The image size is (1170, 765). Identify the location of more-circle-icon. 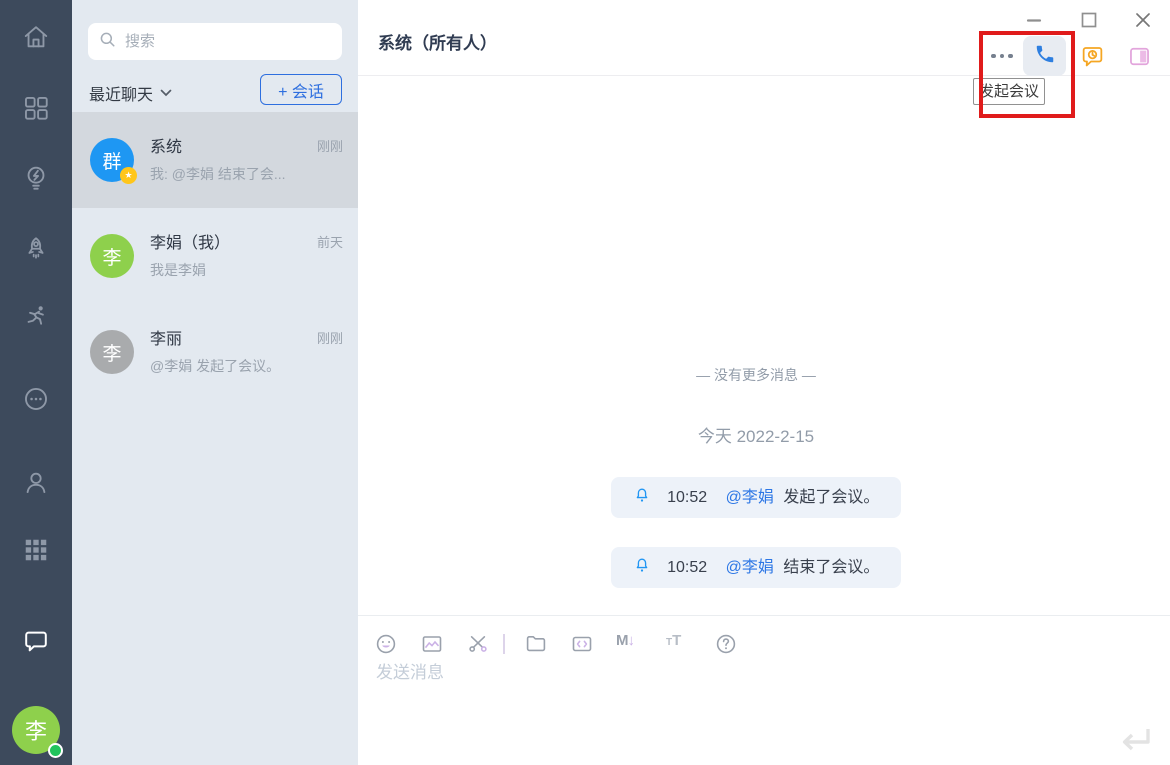
(36, 399).